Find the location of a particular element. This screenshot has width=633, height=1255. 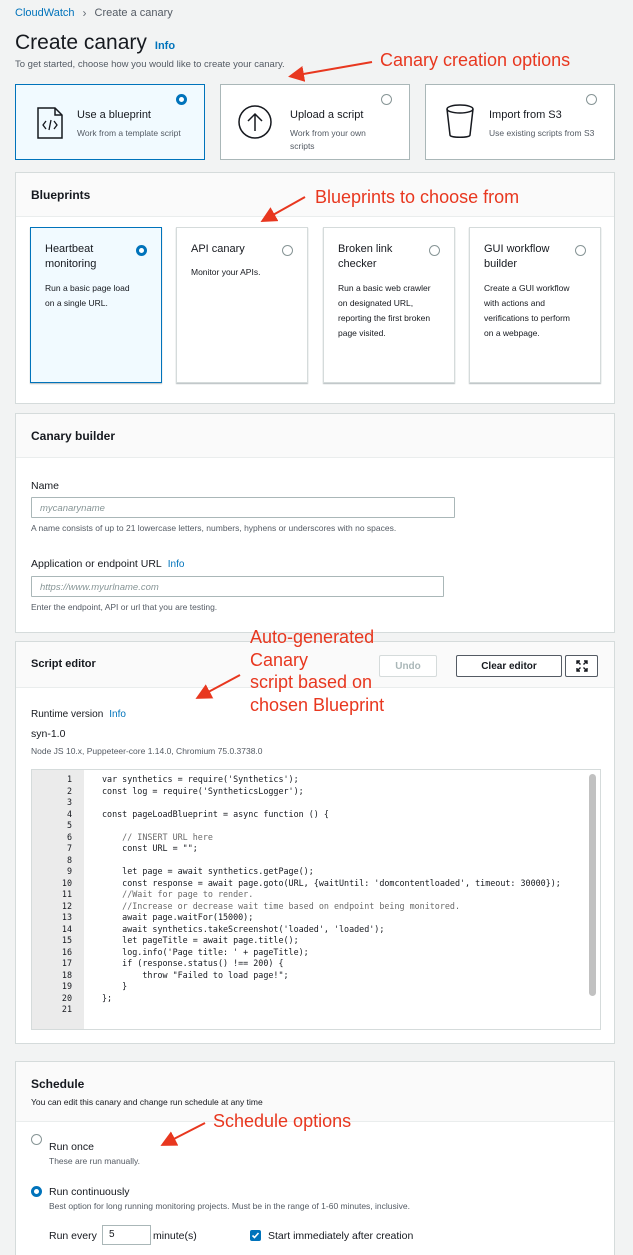

arrow-script is located at coordinates (218, 686).